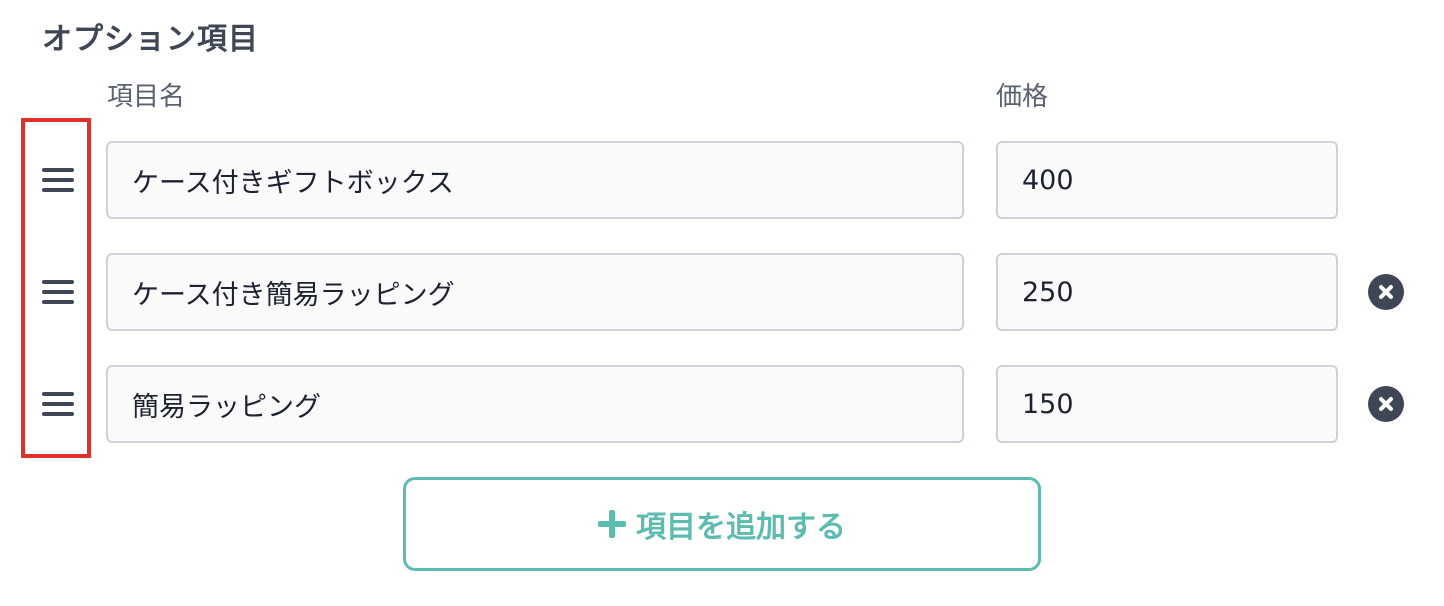 The height and width of the screenshot is (606, 1444). Describe the element at coordinates (612, 524) in the screenshot. I see `plus-icon` at that location.